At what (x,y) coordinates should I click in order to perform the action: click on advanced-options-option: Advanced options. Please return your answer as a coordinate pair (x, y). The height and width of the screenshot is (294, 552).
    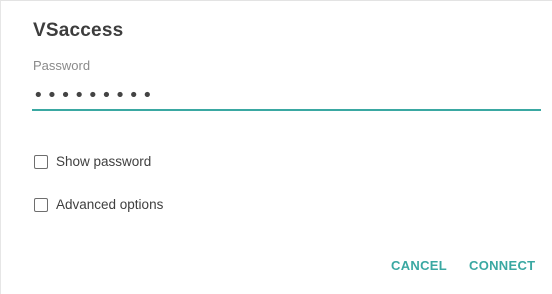
    Looking at the image, I should click on (98, 204).